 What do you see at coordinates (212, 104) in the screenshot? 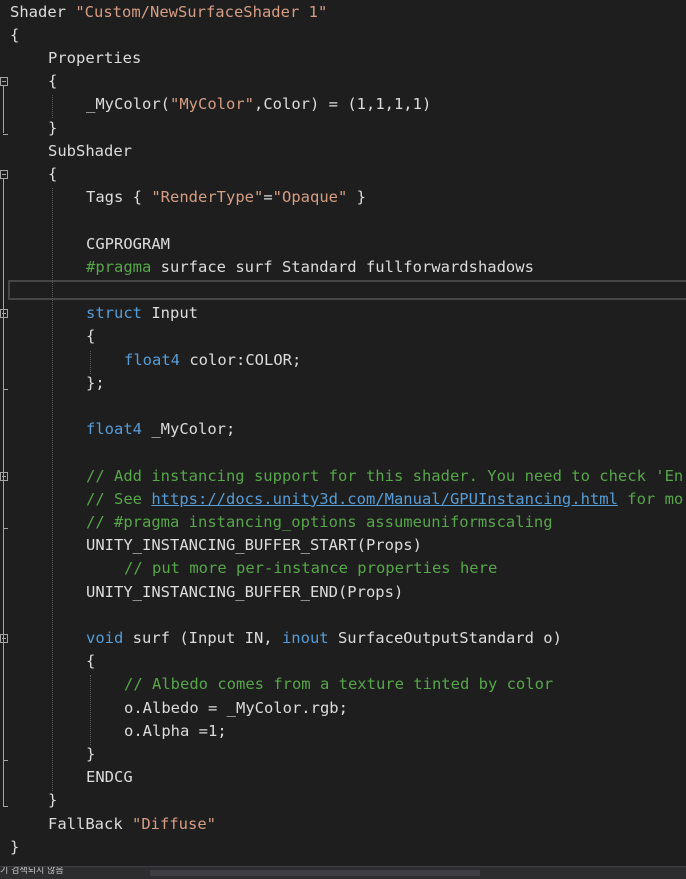
I see `code-token: "MyColor"` at bounding box center [212, 104].